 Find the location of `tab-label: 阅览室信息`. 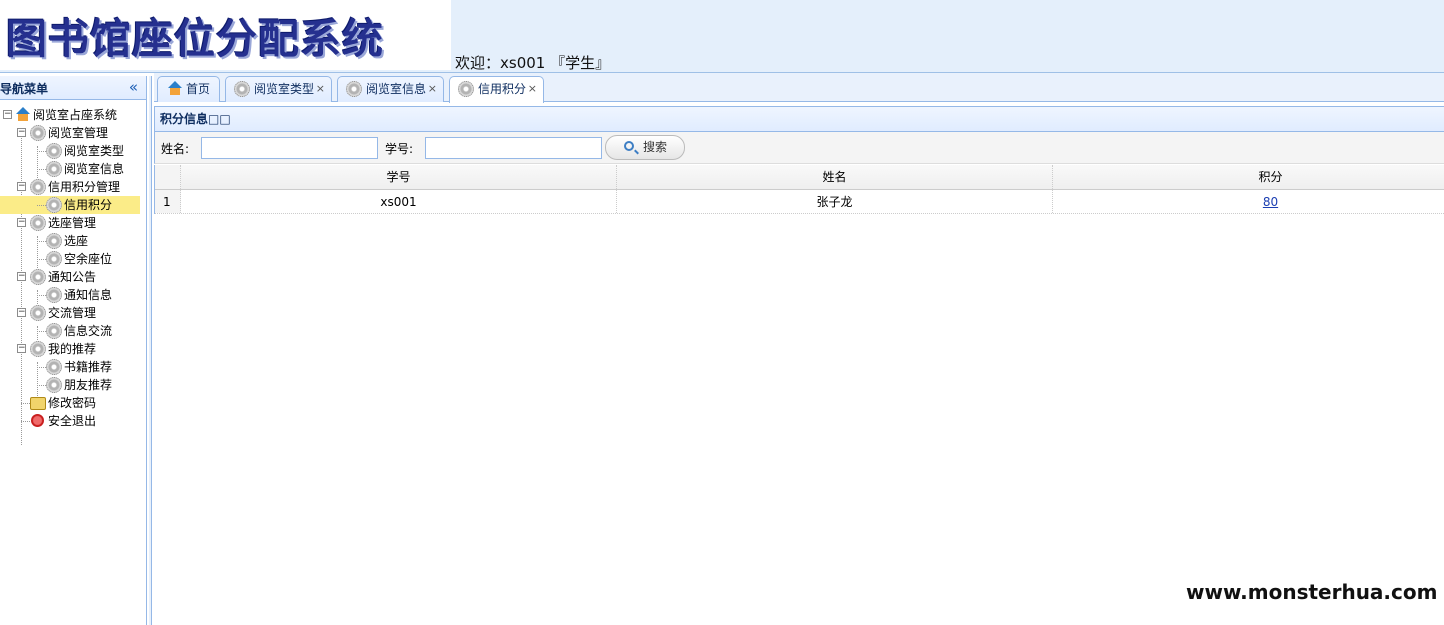

tab-label: 阅览室信息 is located at coordinates (396, 89).